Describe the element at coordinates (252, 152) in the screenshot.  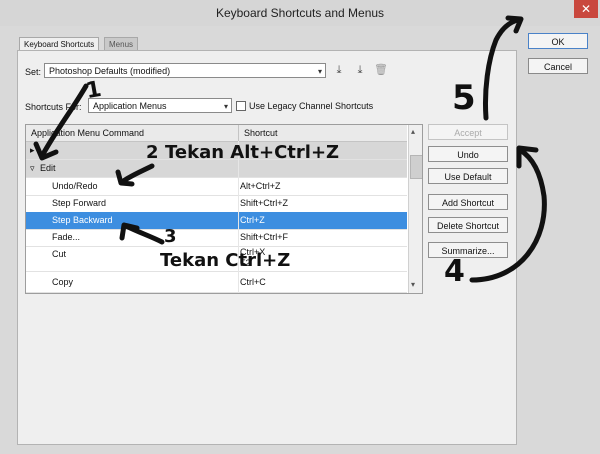
I see `annotation-text-alt-ctrl-z: Tekan Alt+Ctrl+Z` at that location.